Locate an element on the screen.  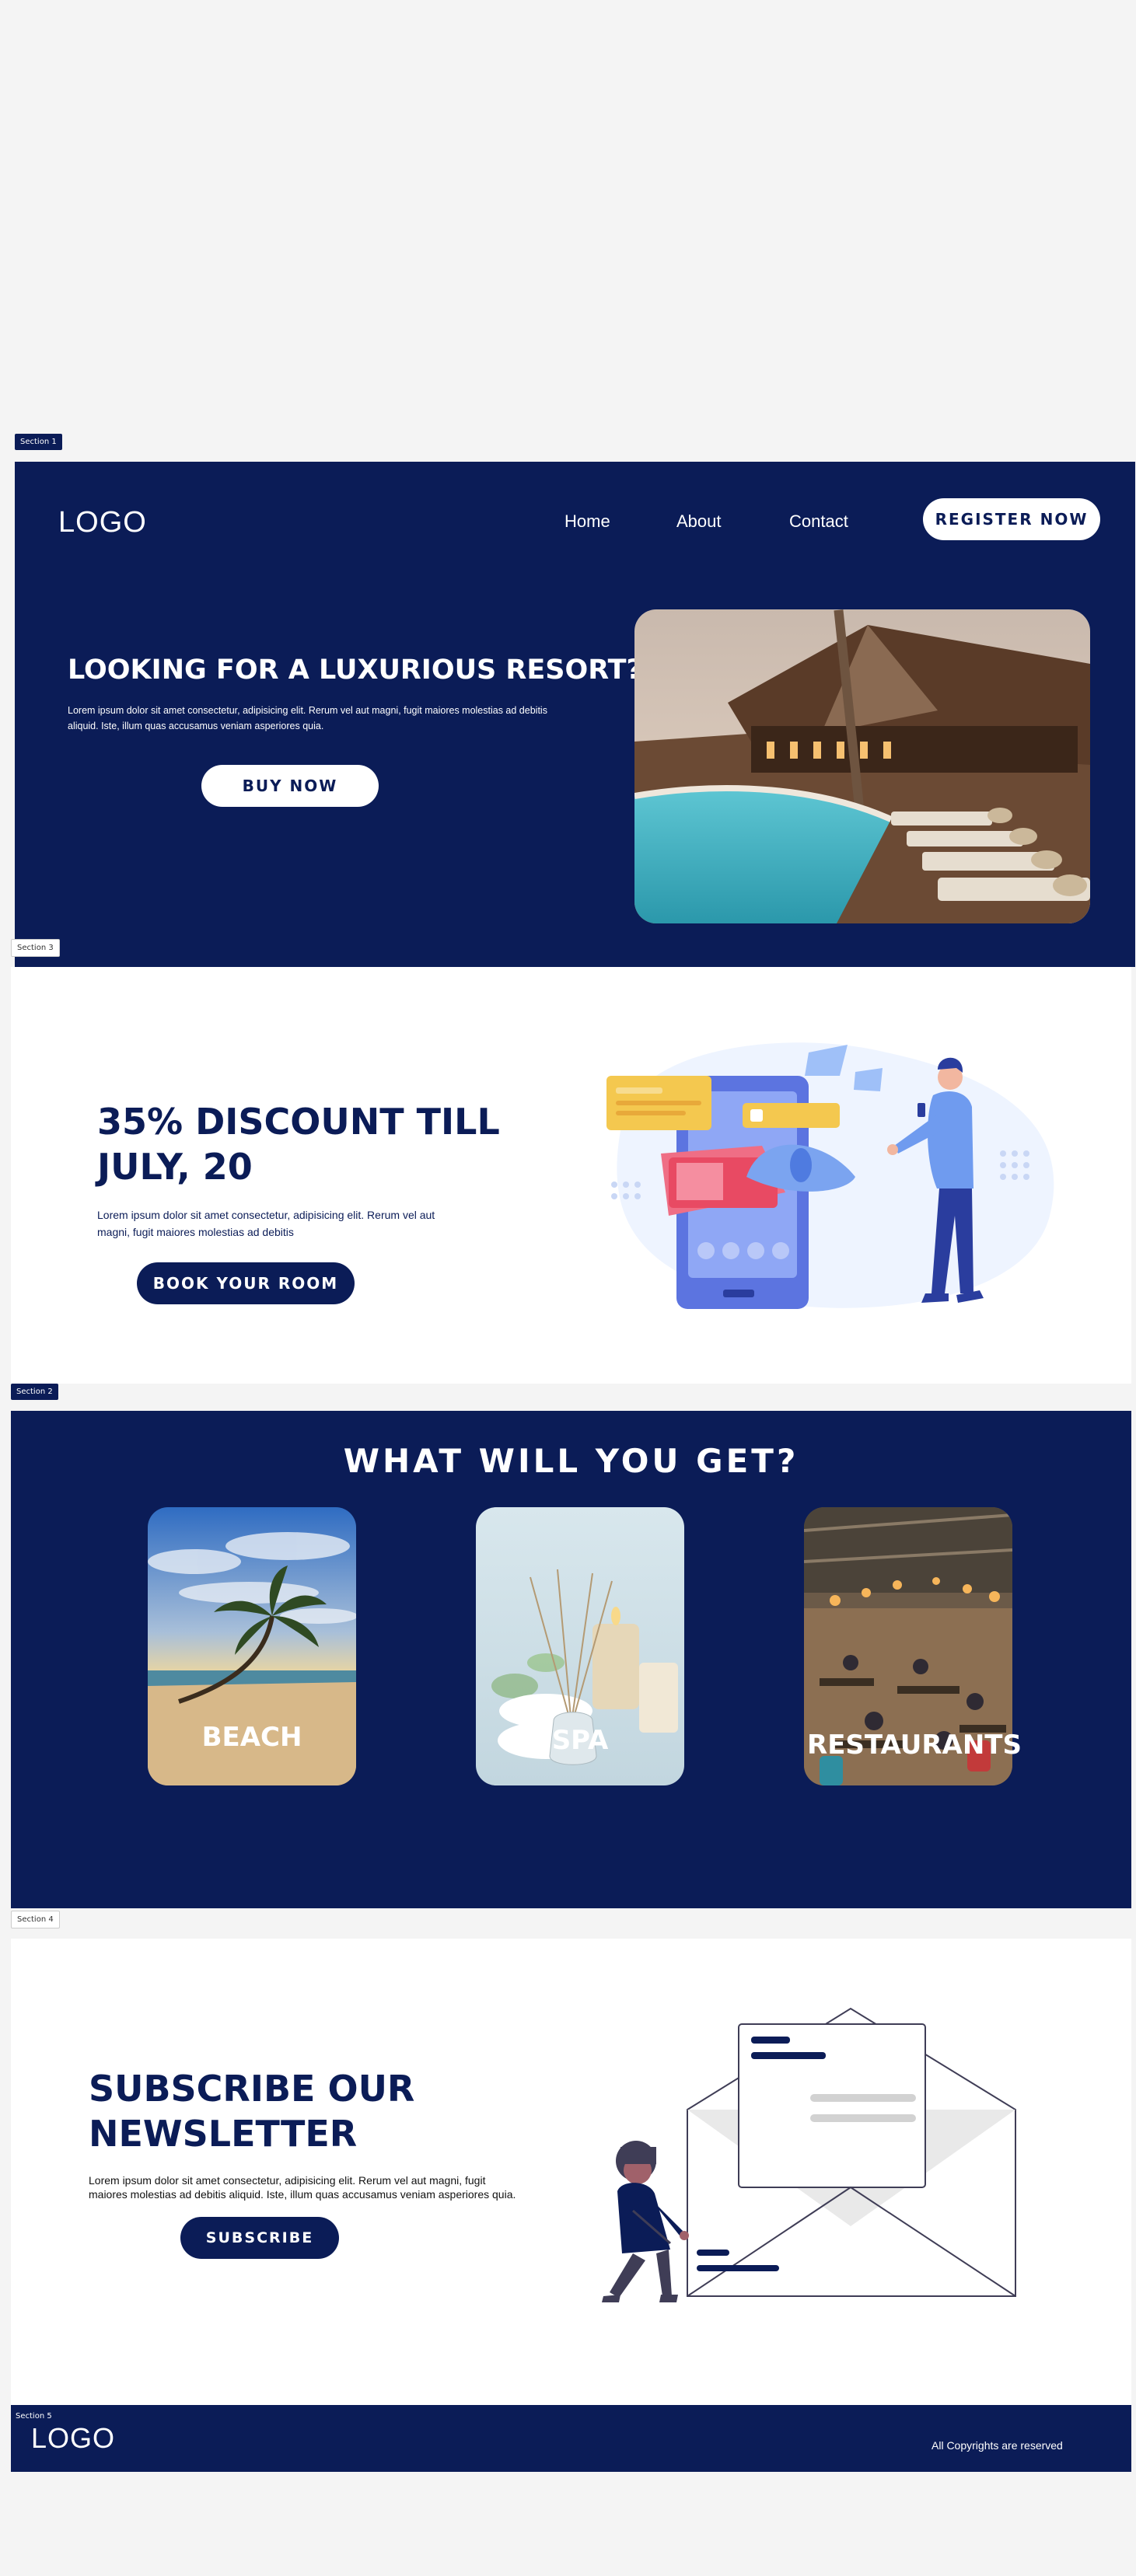
features-title: WHAT WILL YOU GET? is located at coordinates (571, 1461).